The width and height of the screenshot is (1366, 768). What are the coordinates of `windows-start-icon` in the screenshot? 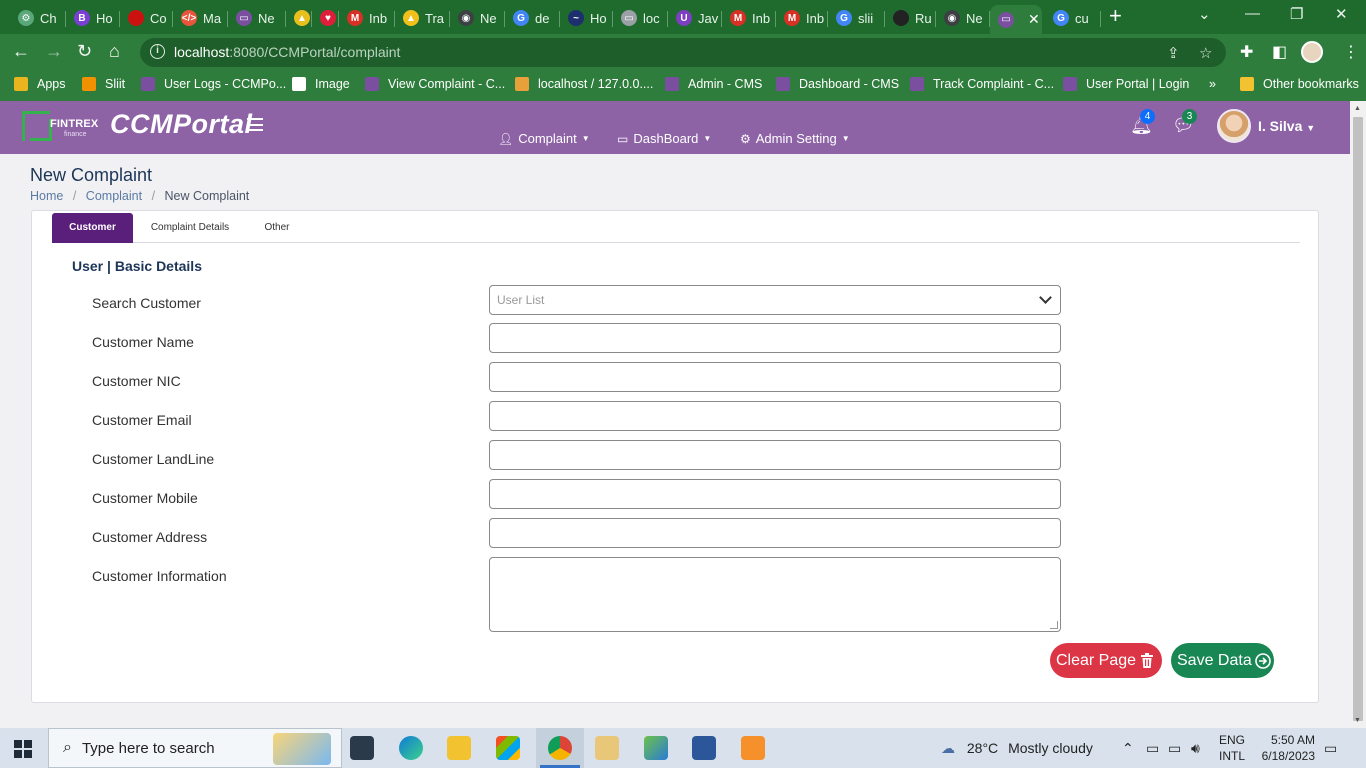 It's located at (23, 749).